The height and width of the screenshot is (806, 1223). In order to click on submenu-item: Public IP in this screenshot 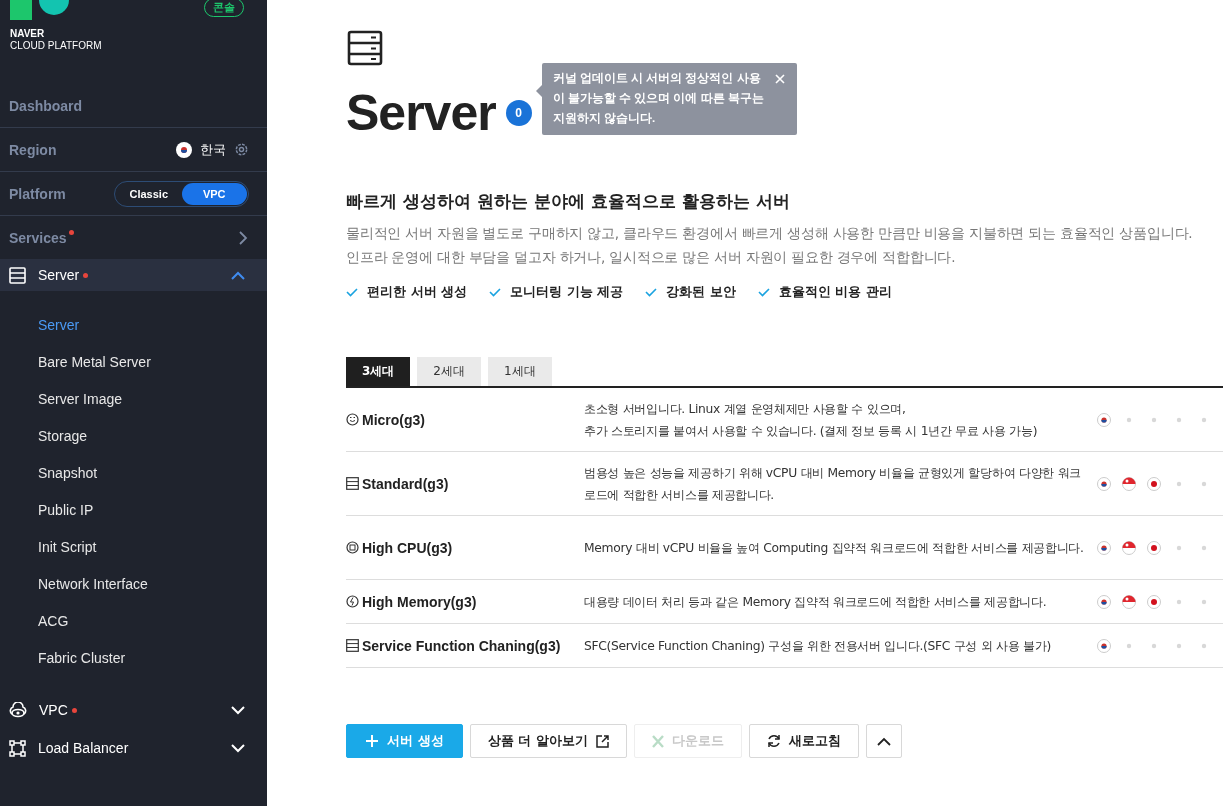, I will do `click(133, 510)`.